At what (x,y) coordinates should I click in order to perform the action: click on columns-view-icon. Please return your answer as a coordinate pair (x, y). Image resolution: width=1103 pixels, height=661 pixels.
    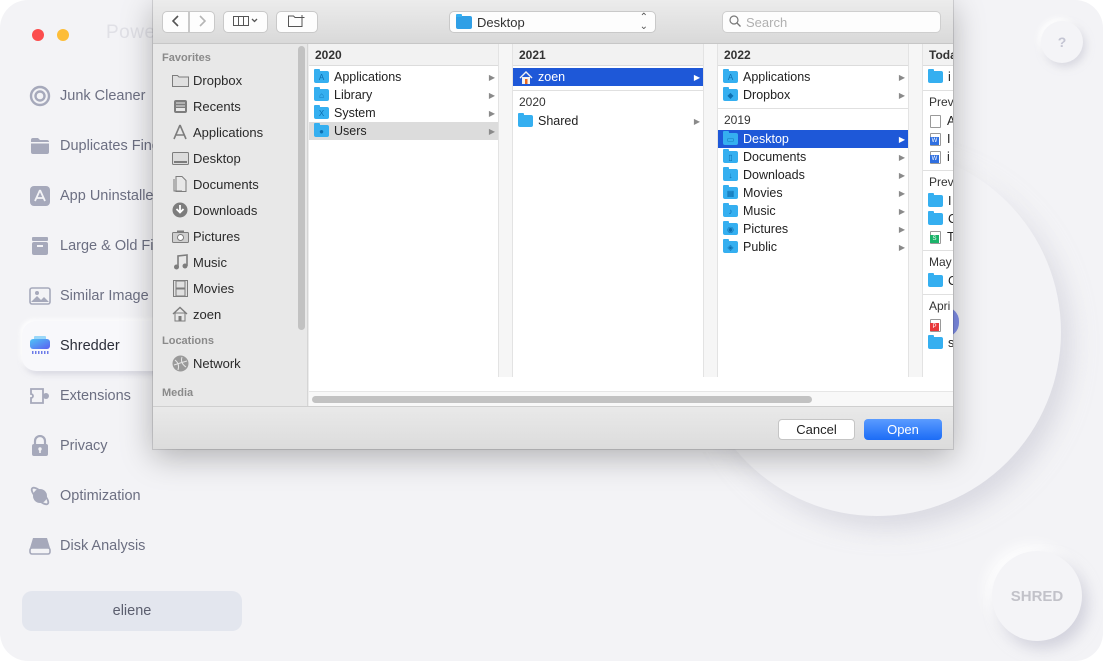
    Looking at the image, I should click on (245, 22).